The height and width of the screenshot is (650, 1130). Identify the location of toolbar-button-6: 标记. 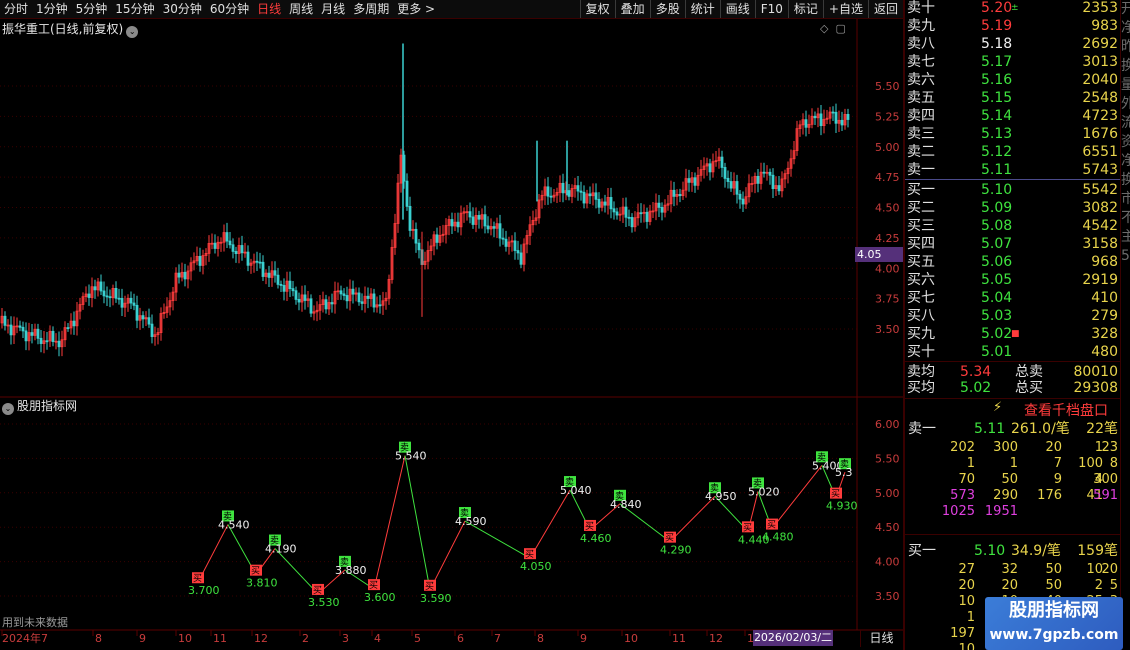
(805, 9).